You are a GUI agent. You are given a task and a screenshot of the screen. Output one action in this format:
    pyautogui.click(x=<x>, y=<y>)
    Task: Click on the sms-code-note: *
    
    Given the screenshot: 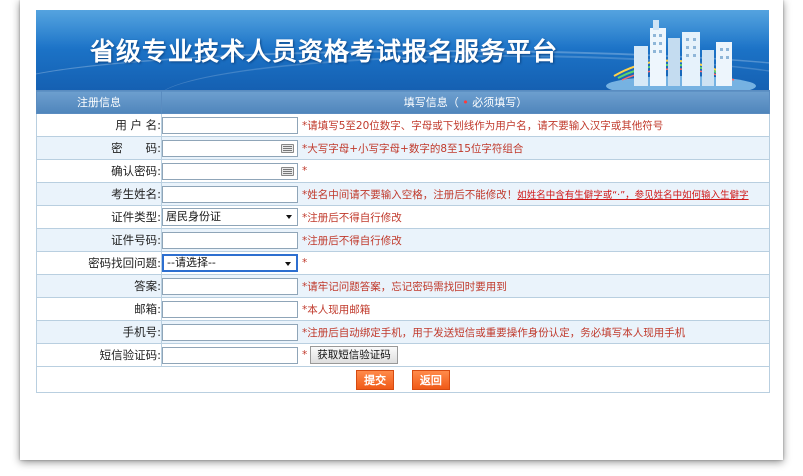 What is the action you would take?
    pyautogui.click(x=305, y=355)
    